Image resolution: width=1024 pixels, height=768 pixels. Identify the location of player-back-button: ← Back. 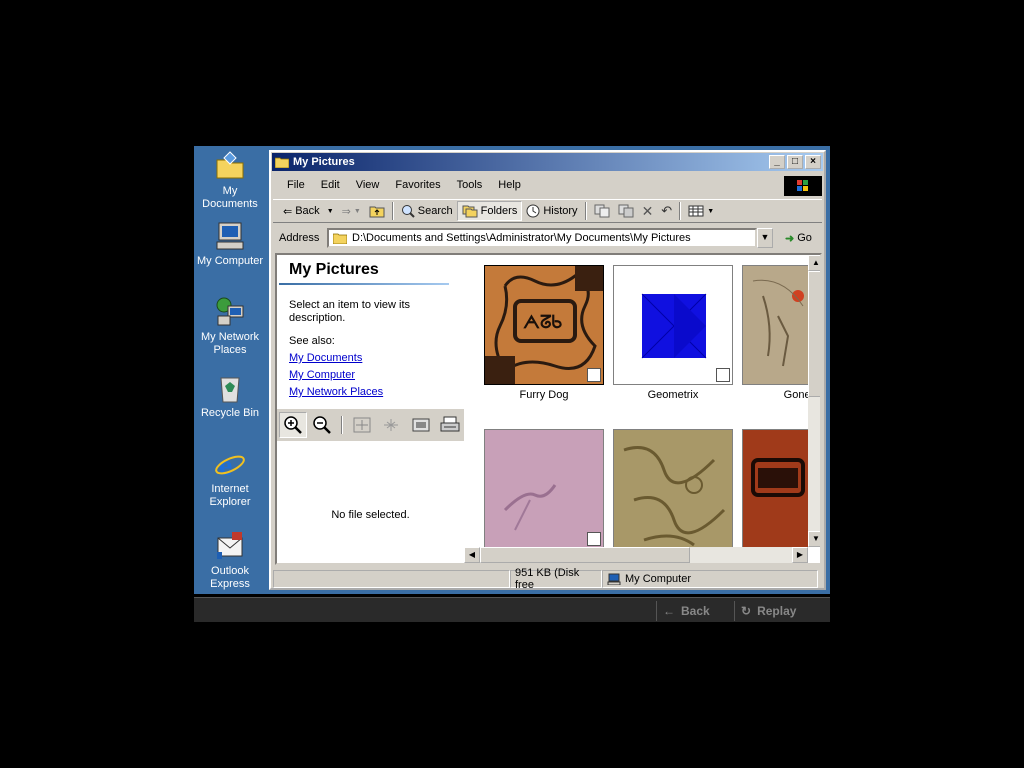
(694, 611).